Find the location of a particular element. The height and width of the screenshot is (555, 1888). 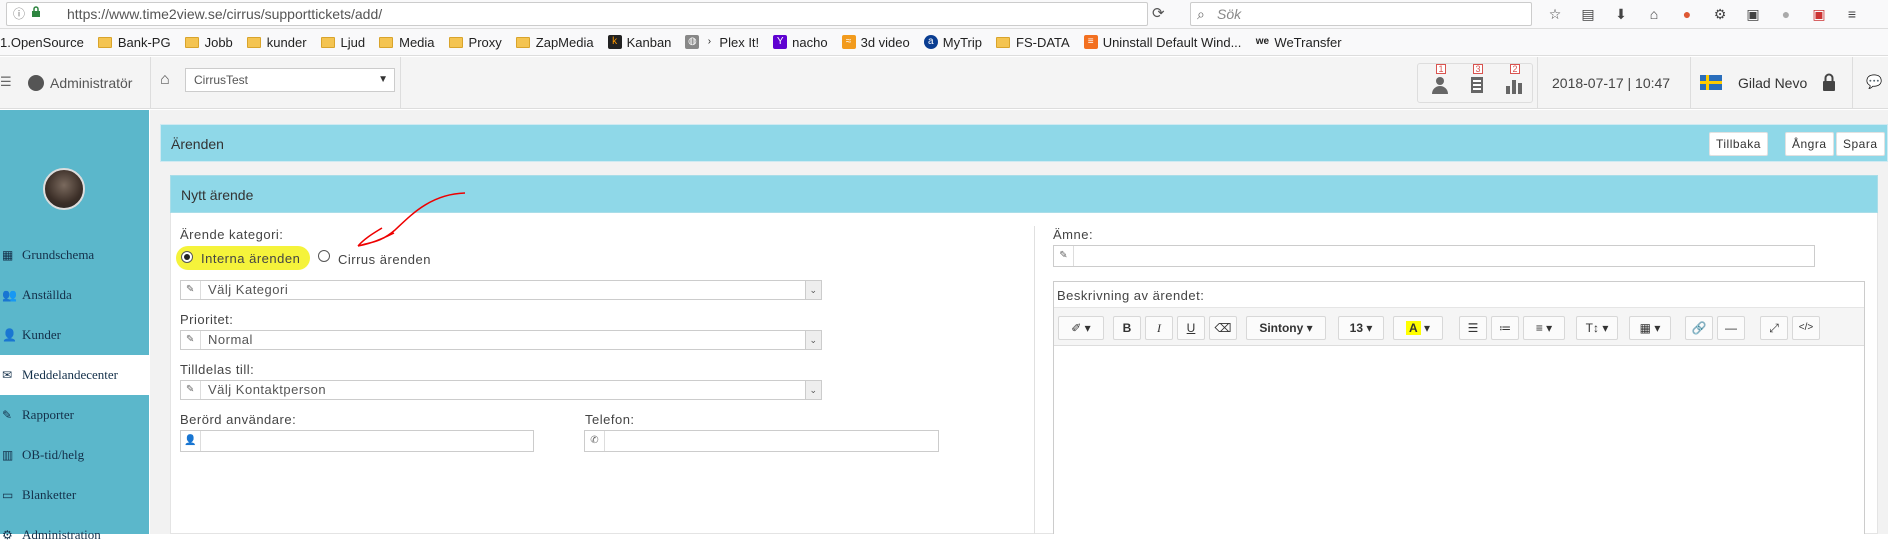

bold-button: B is located at coordinates (1127, 328).